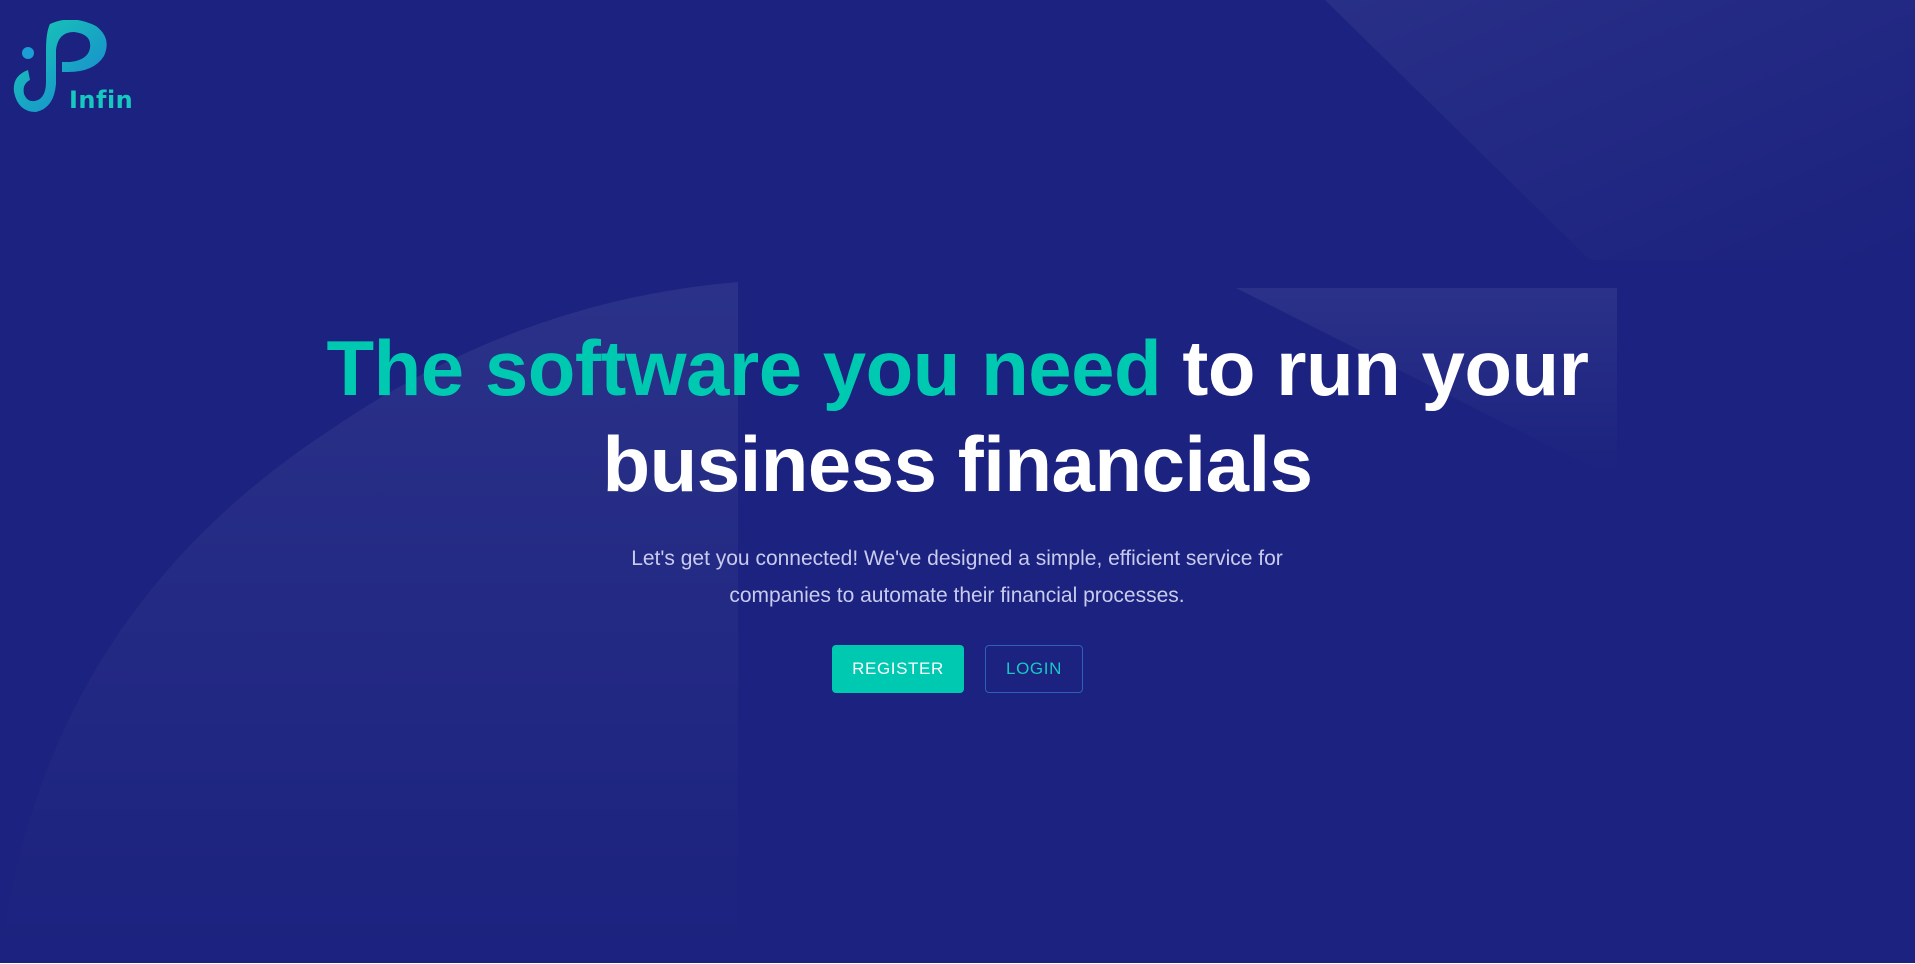 The image size is (1915, 964). Describe the element at coordinates (1034, 669) in the screenshot. I see `login-button: LOGIN` at that location.